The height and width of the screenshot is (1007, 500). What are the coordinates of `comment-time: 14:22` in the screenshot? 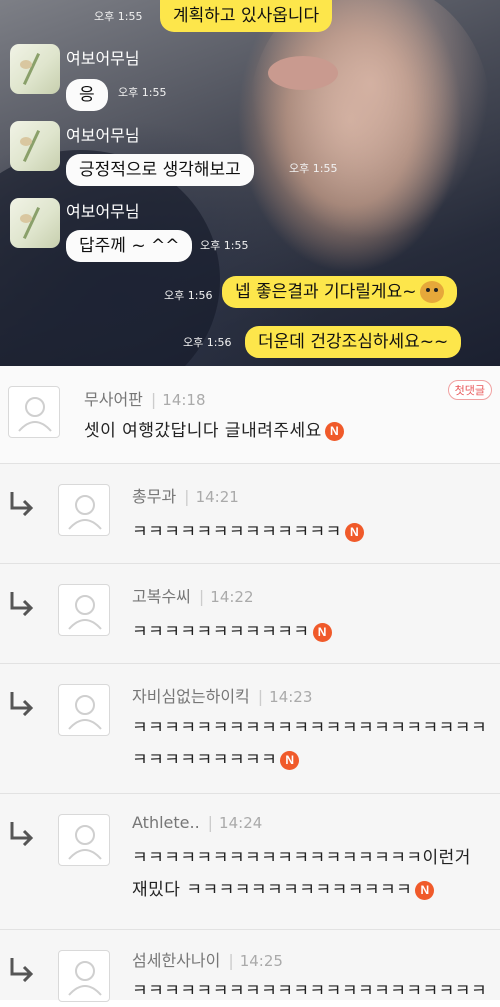 It's located at (232, 597).